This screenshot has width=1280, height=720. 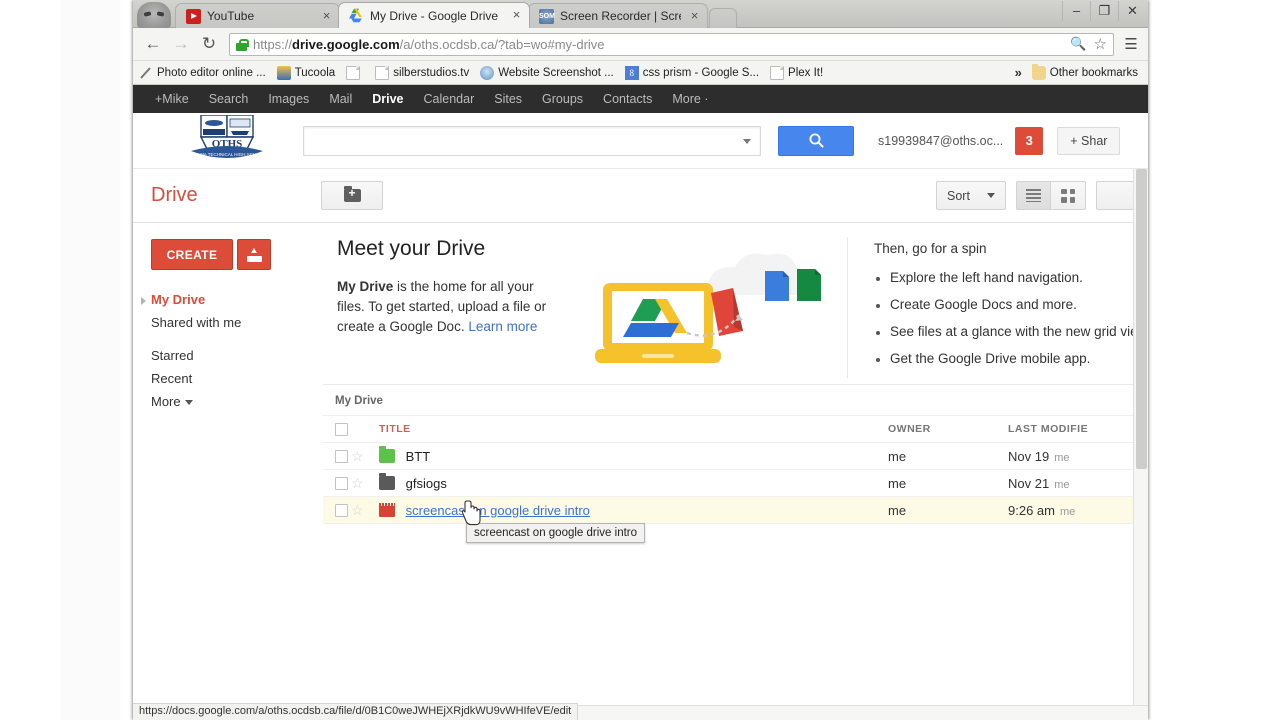 I want to click on sort-dropdown: Sort, so click(x=971, y=195).